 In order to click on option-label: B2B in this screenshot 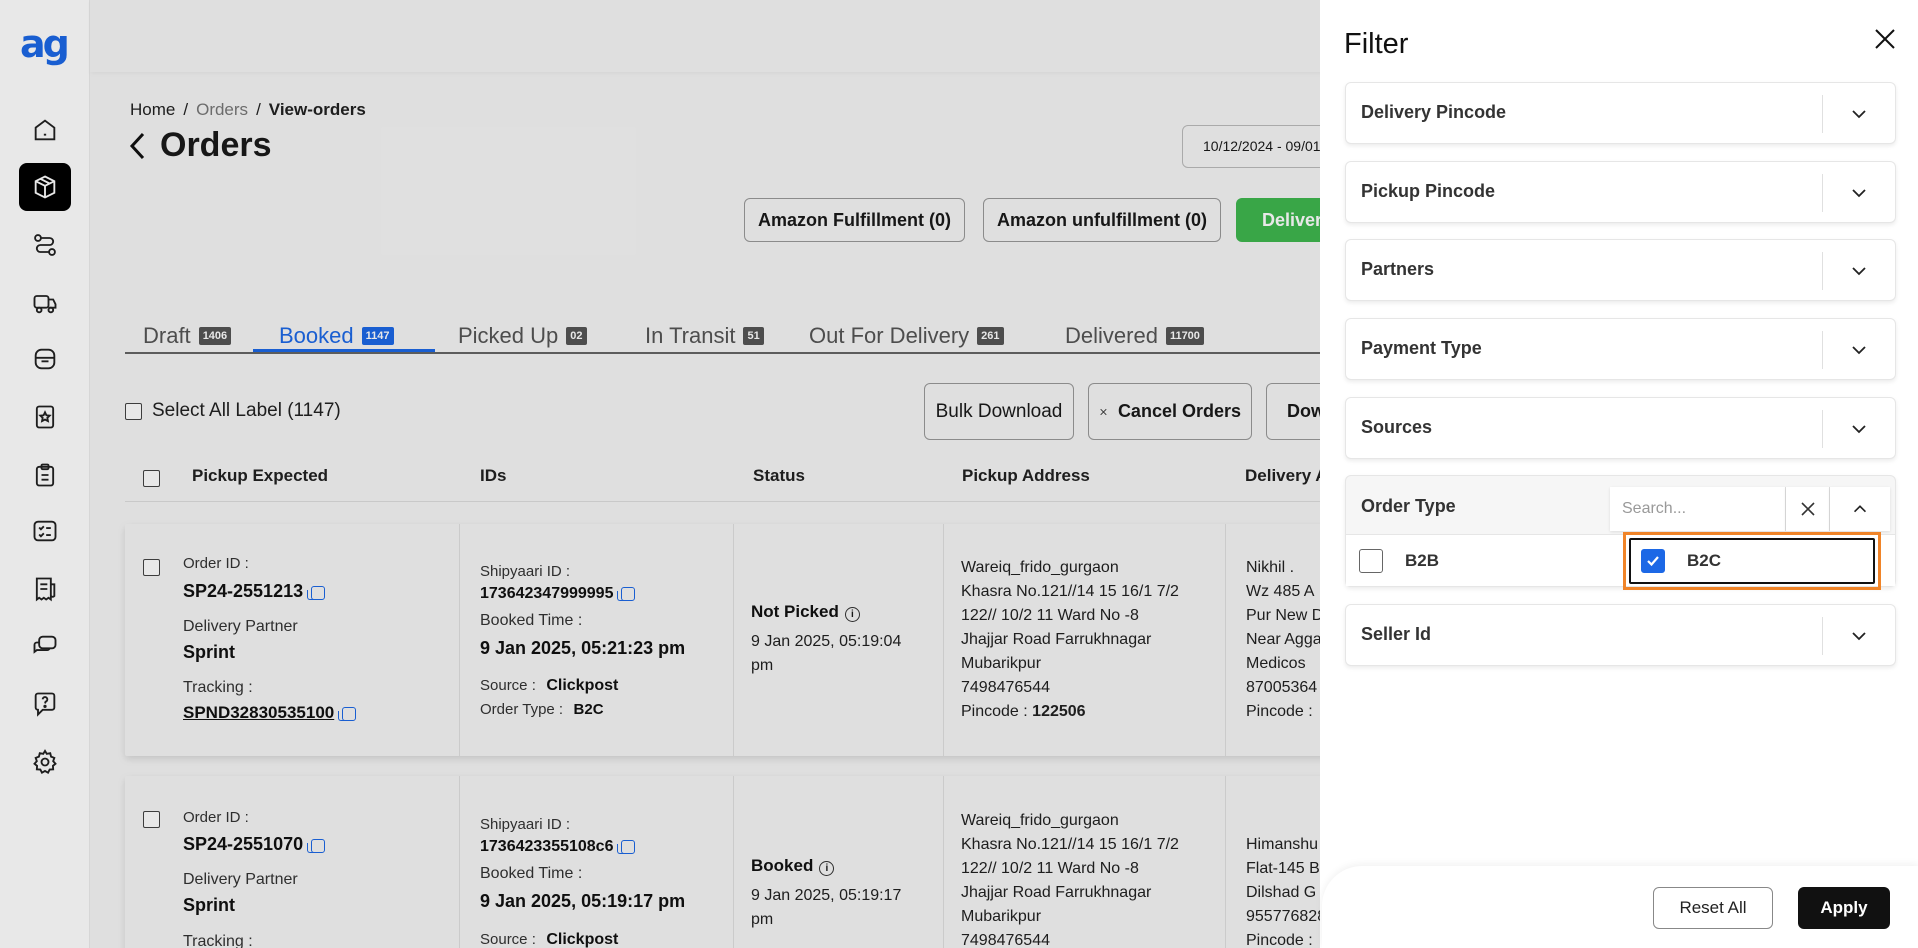, I will do `click(1422, 560)`.